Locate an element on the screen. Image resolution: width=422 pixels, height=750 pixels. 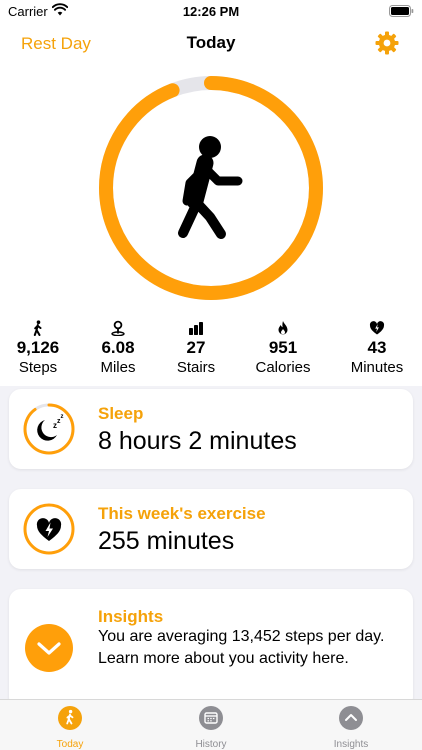
tab-insights: Insights is located at coordinates (351, 728).